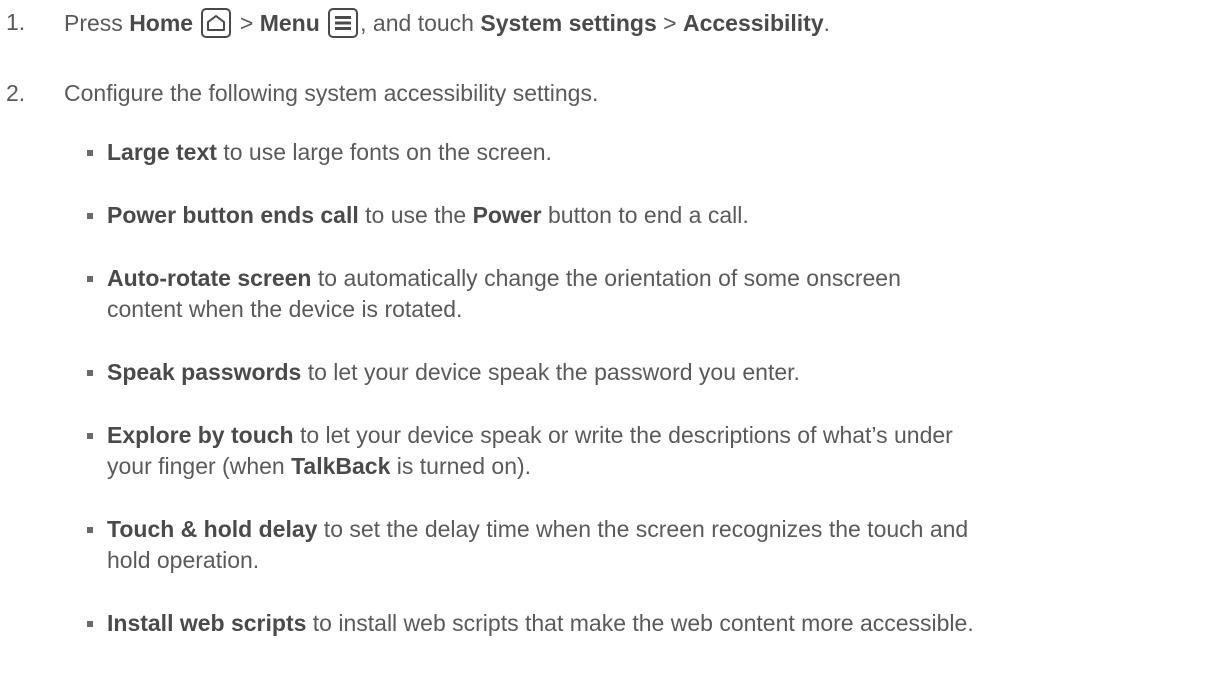 This screenshot has width=1223, height=687. Describe the element at coordinates (343, 23) in the screenshot. I see `menu-icon` at that location.